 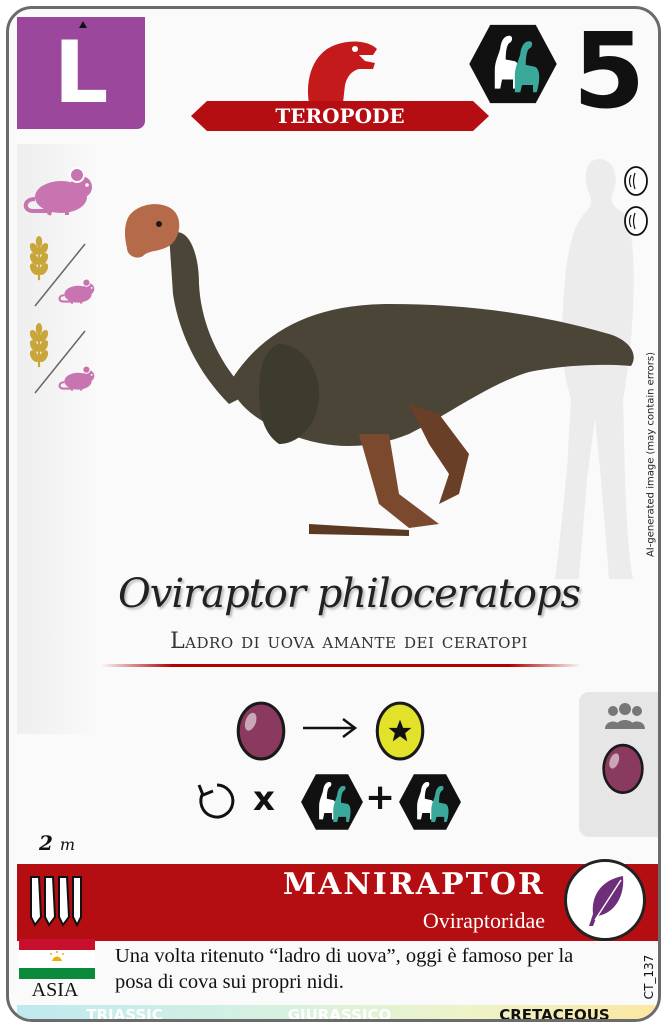 I want to click on size-value: 2, so click(x=46, y=843).